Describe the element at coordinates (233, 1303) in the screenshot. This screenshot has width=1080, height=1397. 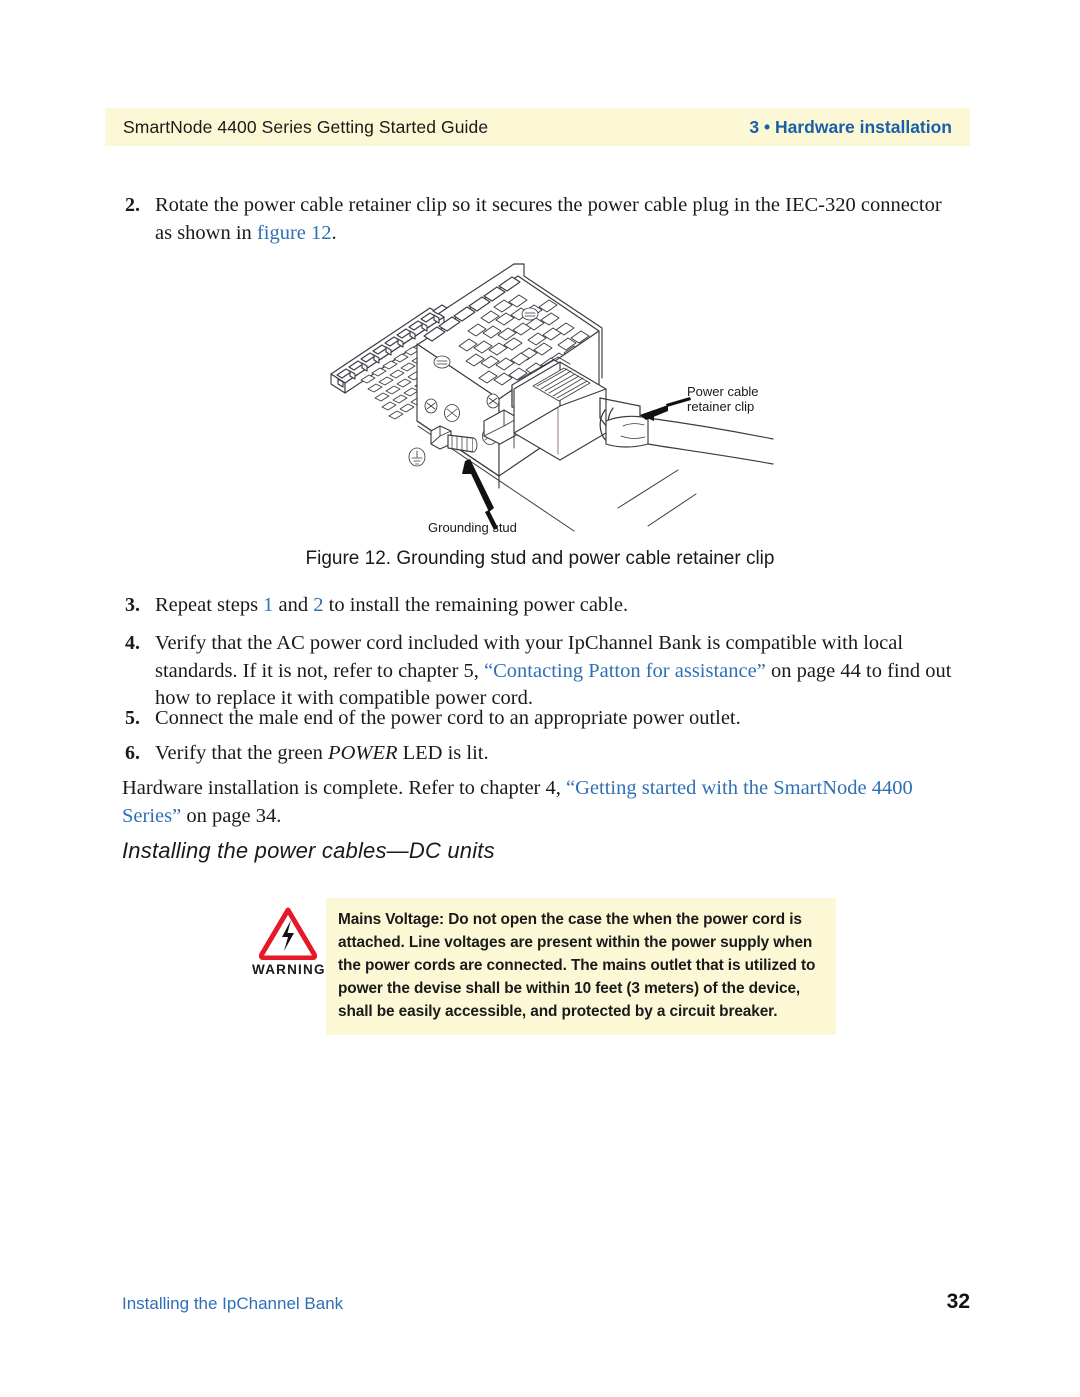
I see `footer-section-title: Installing the IpChannel Bank` at that location.